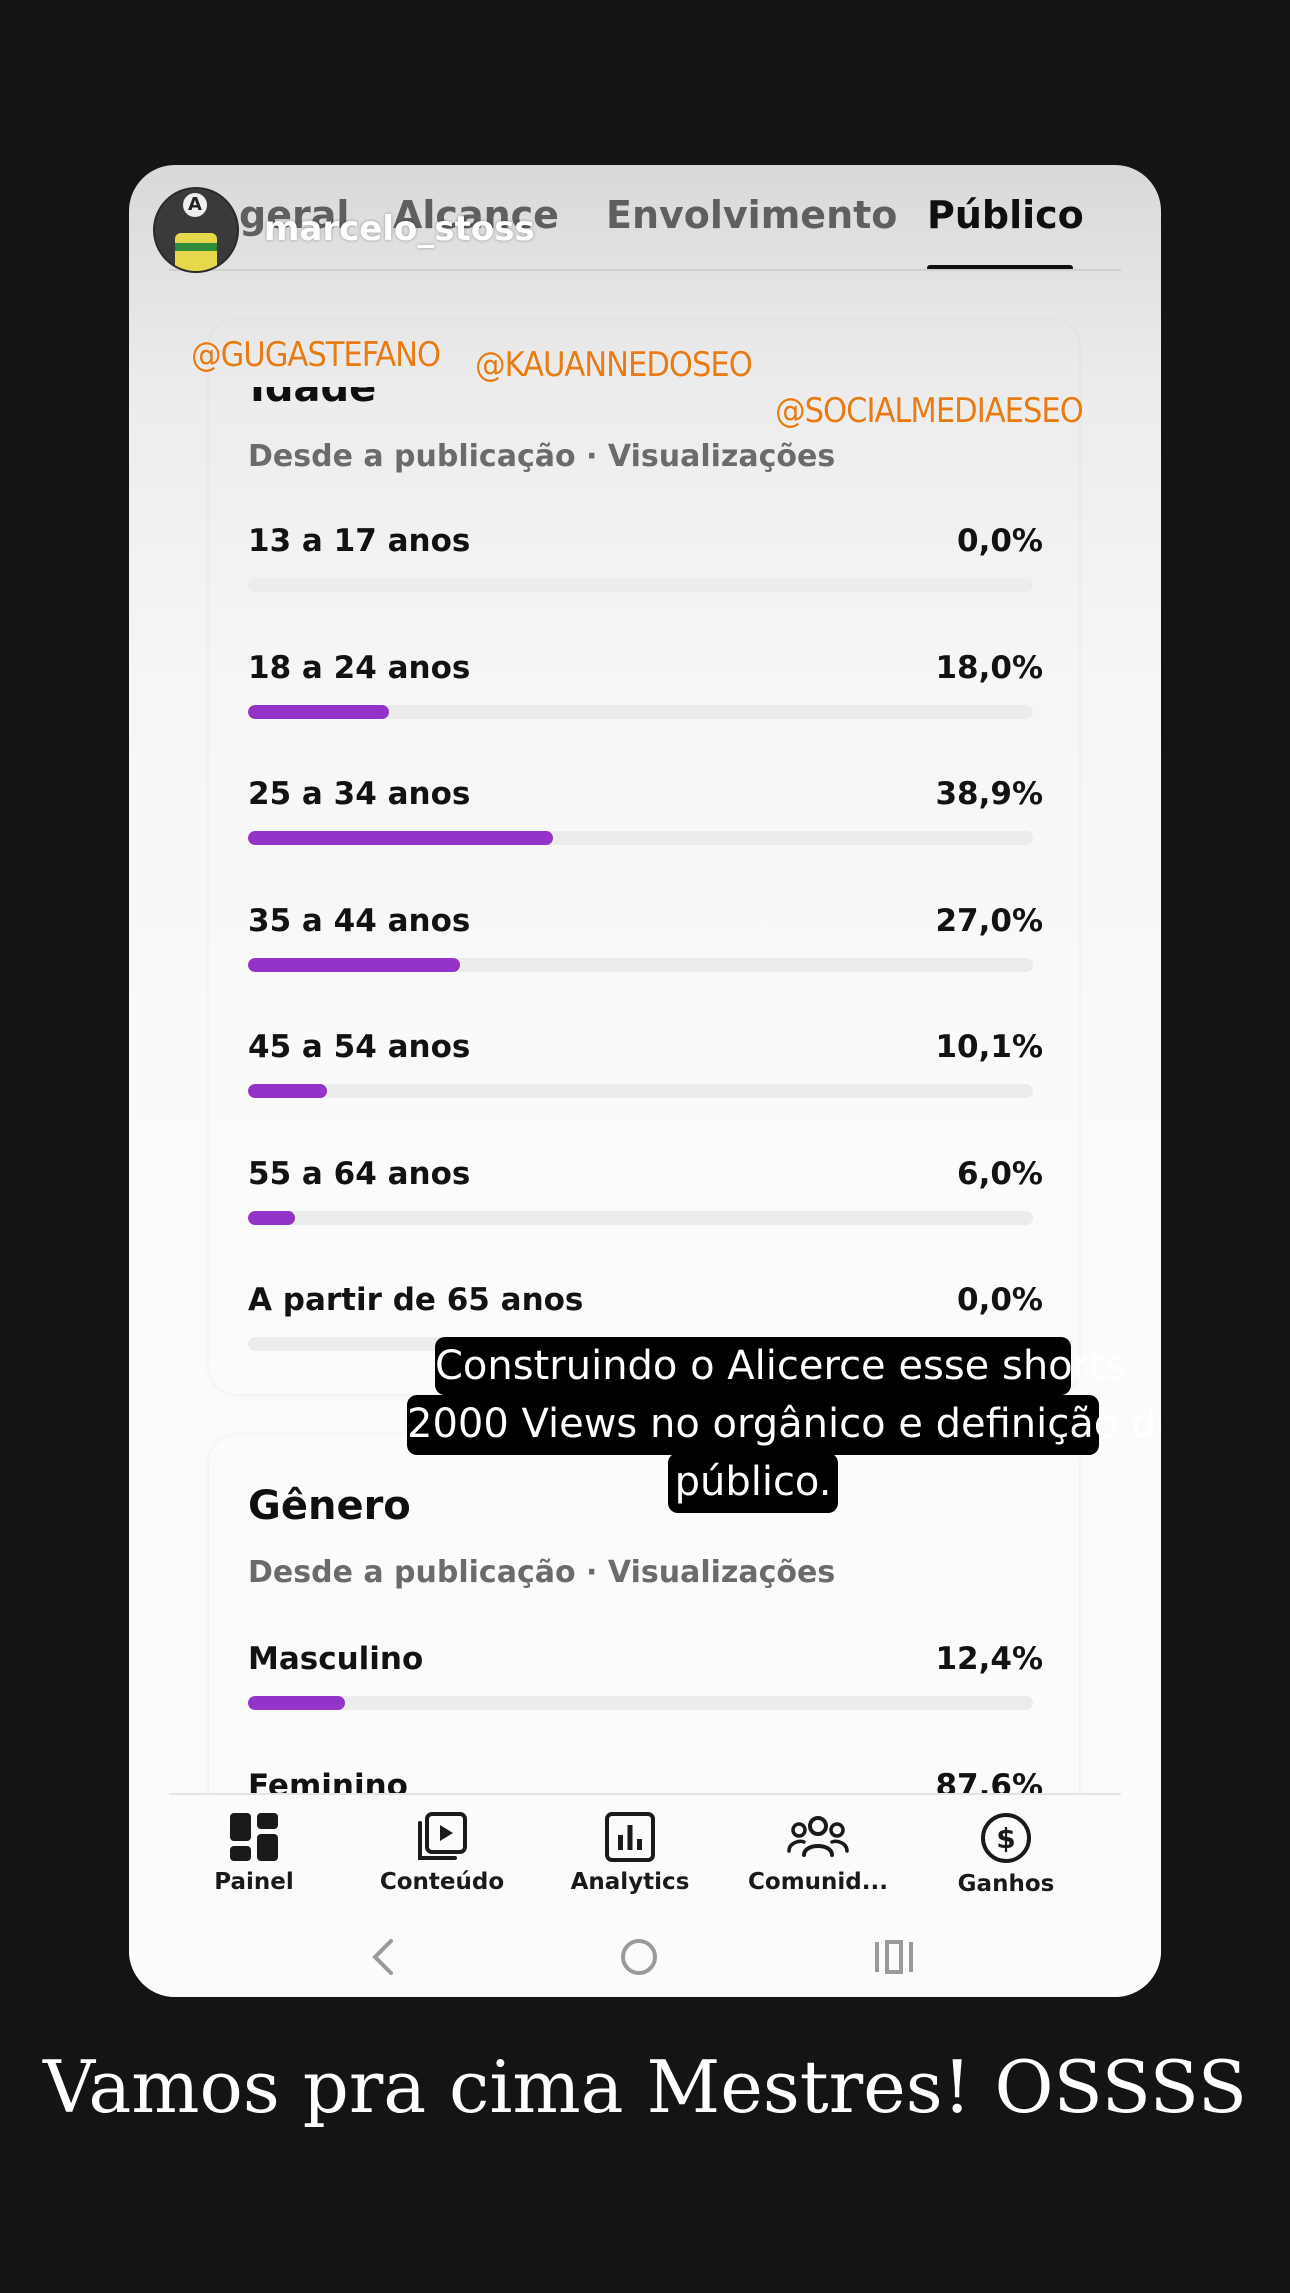 The height and width of the screenshot is (2293, 1290). I want to click on analytics-icon, so click(630, 1837).